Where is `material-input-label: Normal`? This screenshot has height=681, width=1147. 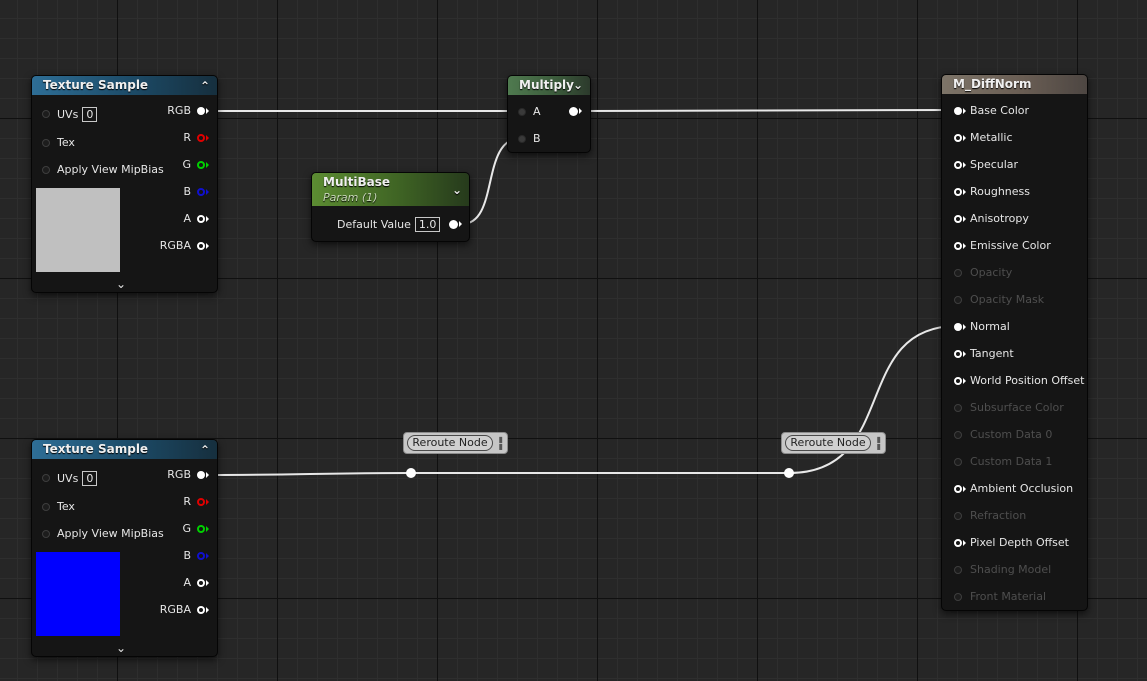 material-input-label: Normal is located at coordinates (990, 326).